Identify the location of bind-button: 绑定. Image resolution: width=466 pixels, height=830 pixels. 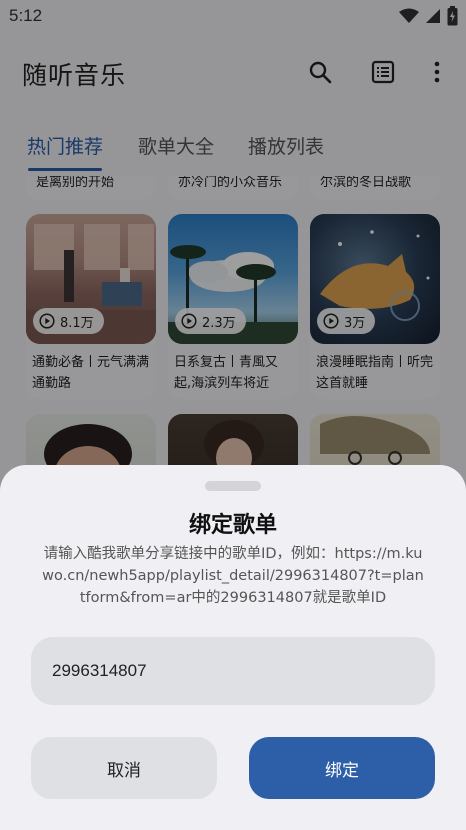
(342, 768).